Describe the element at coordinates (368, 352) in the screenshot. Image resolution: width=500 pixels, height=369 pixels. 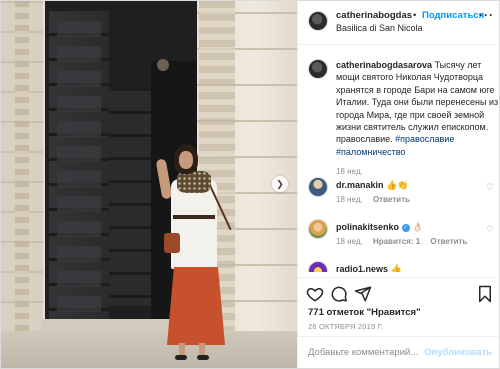
I see `comment-input` at that location.